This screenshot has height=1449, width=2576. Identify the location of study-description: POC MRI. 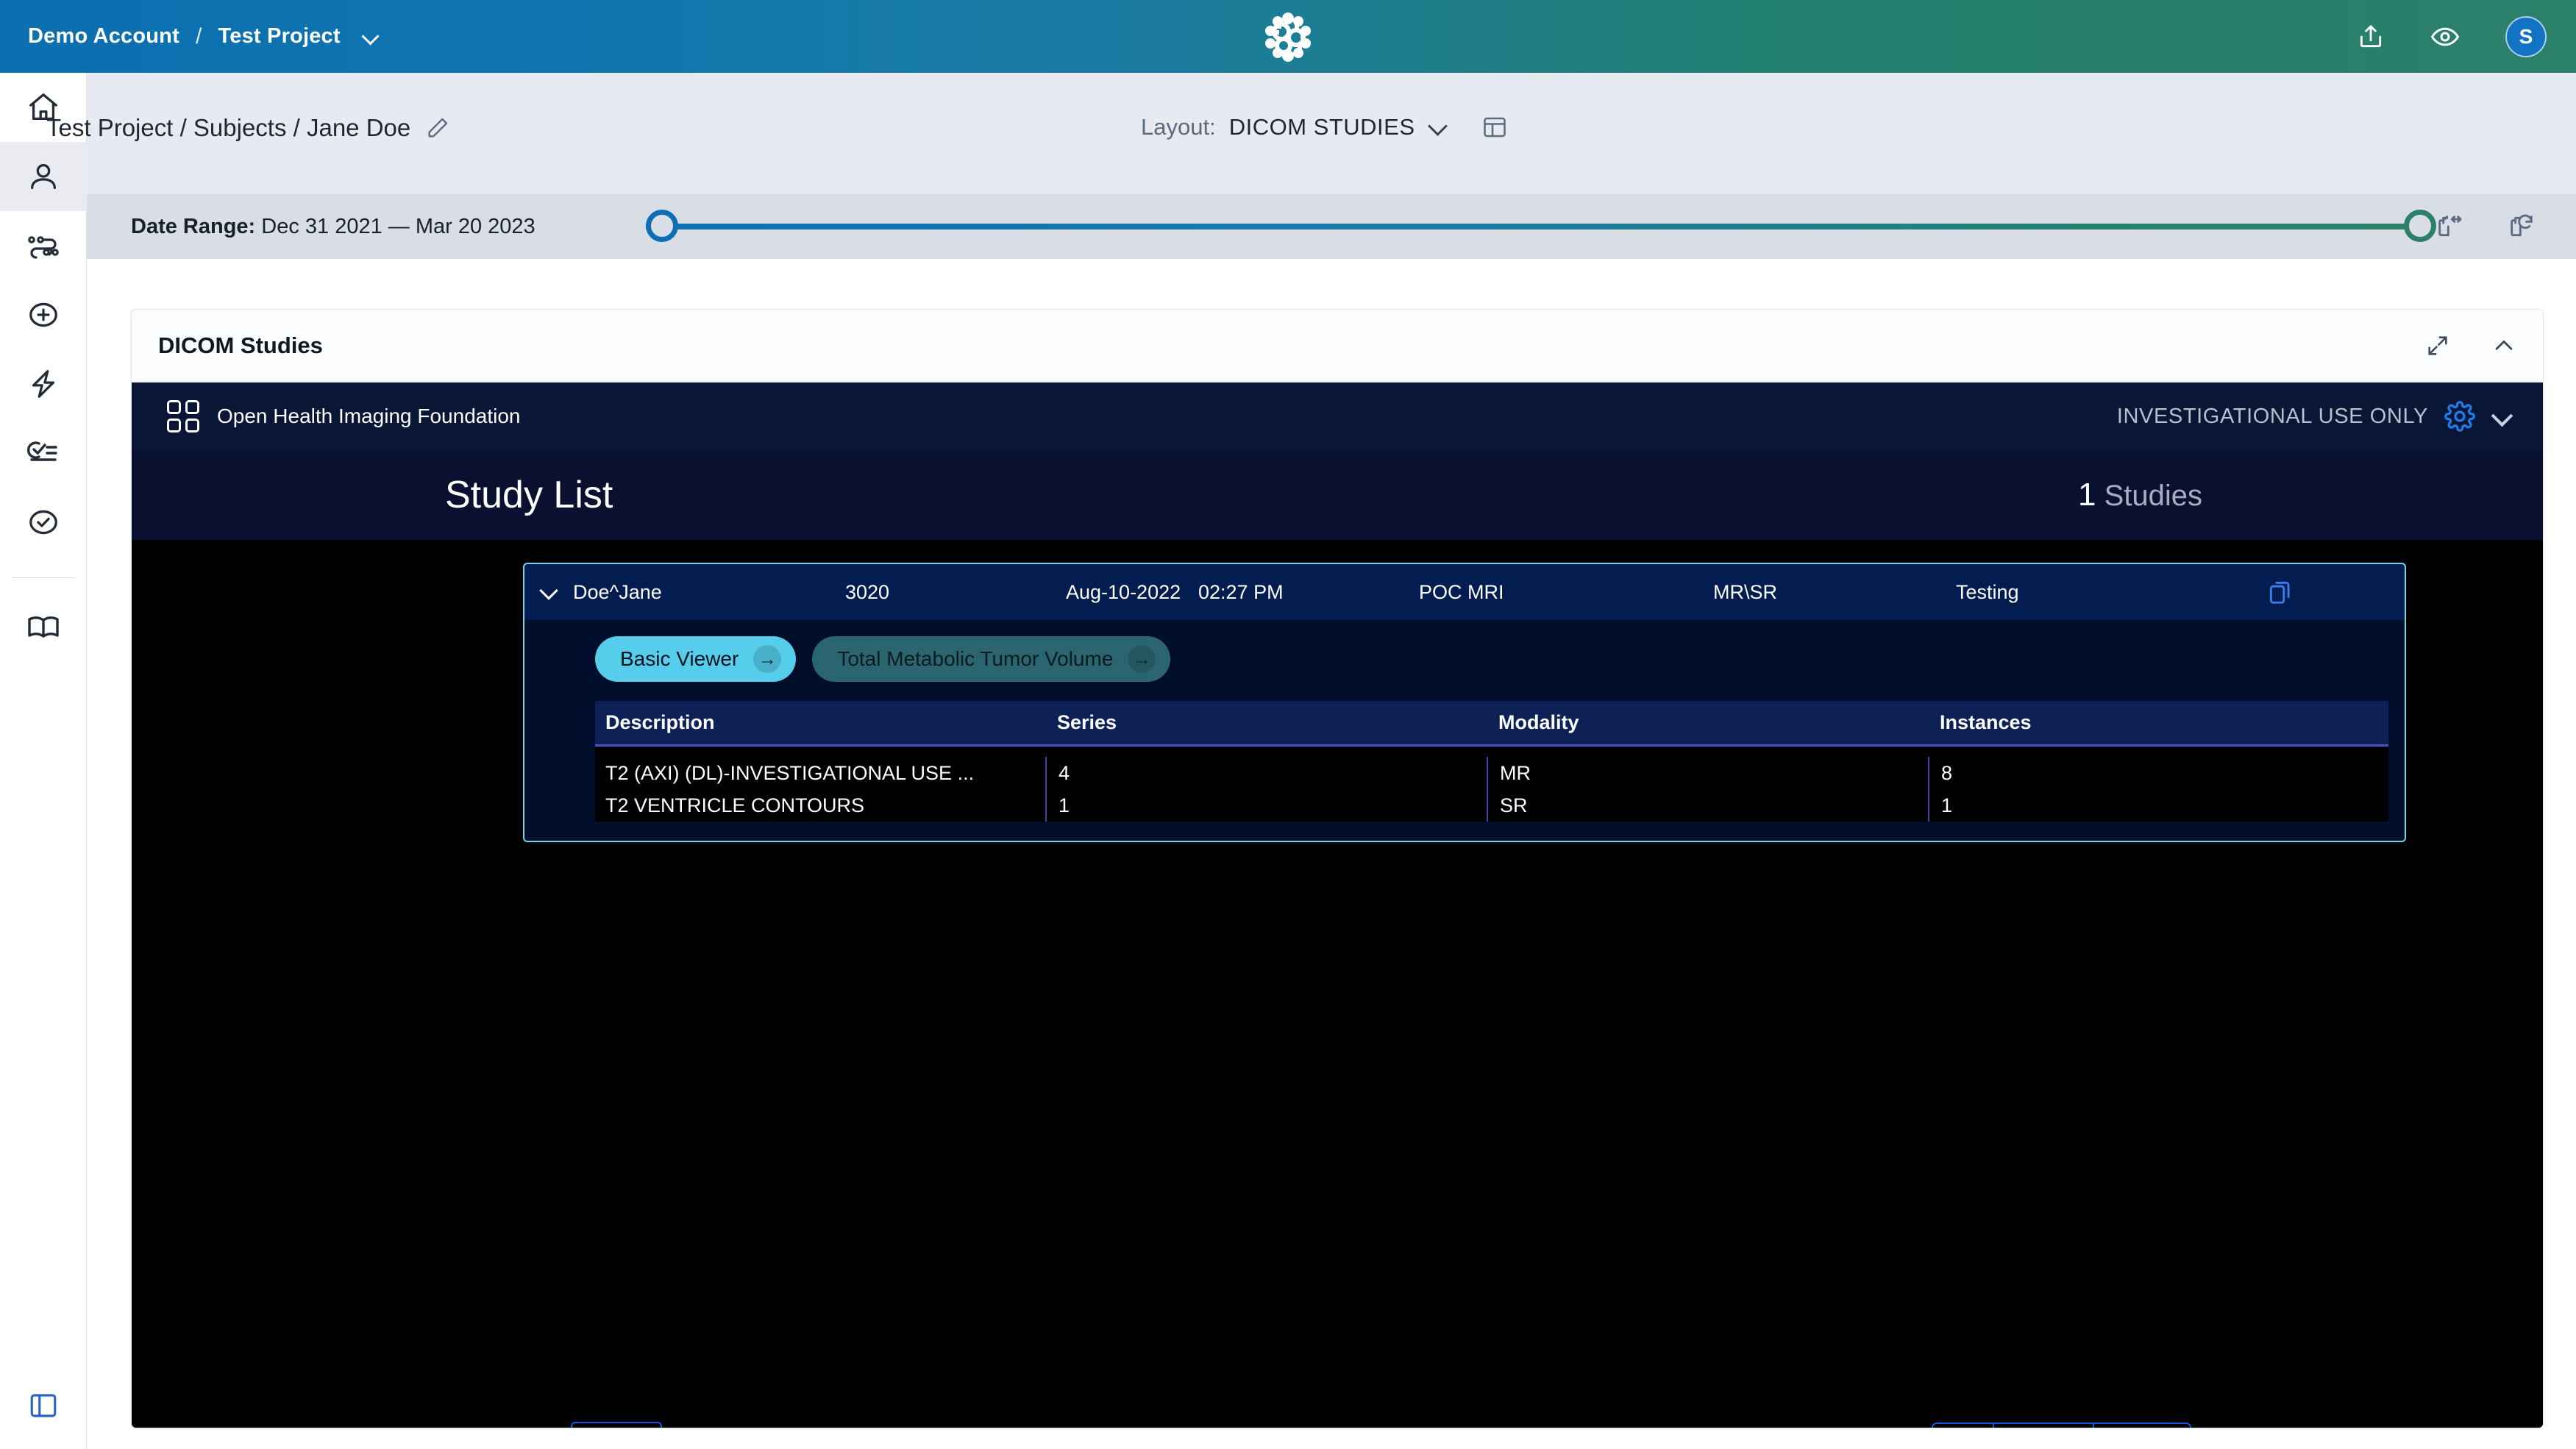
(1461, 591).